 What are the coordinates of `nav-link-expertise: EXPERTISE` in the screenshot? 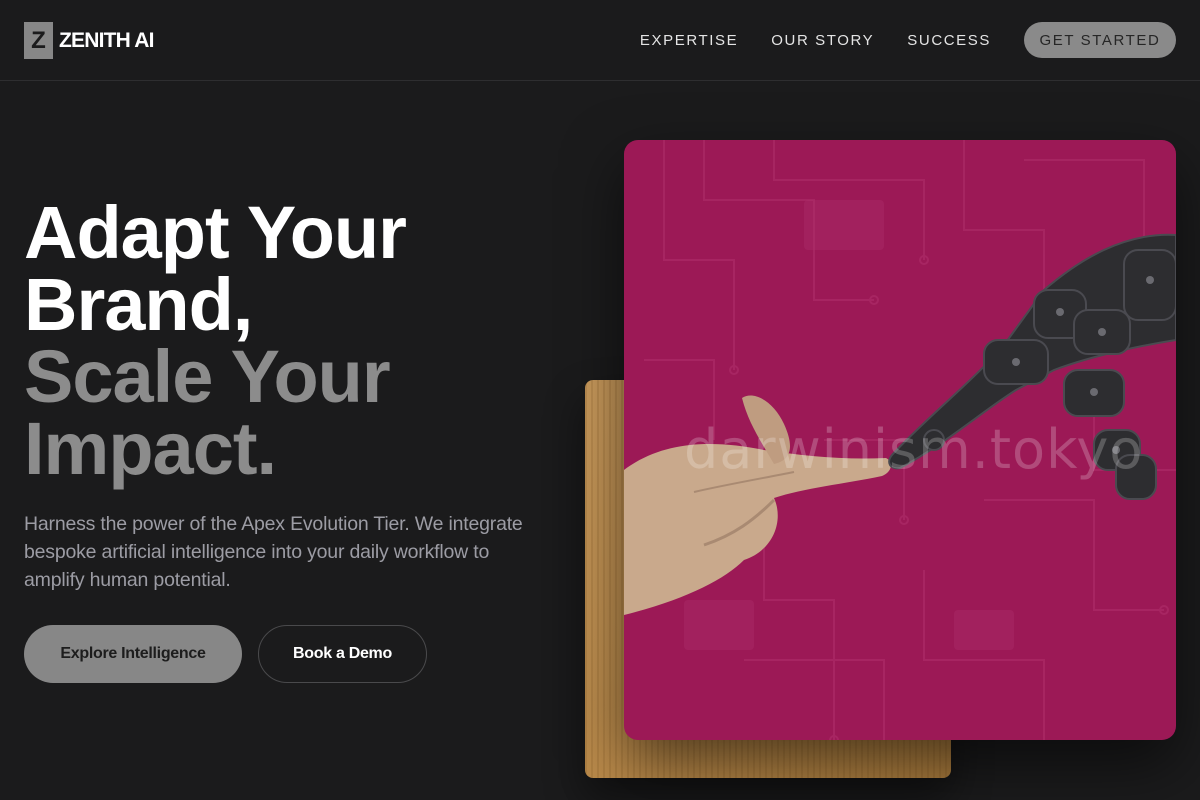 It's located at (689, 40).